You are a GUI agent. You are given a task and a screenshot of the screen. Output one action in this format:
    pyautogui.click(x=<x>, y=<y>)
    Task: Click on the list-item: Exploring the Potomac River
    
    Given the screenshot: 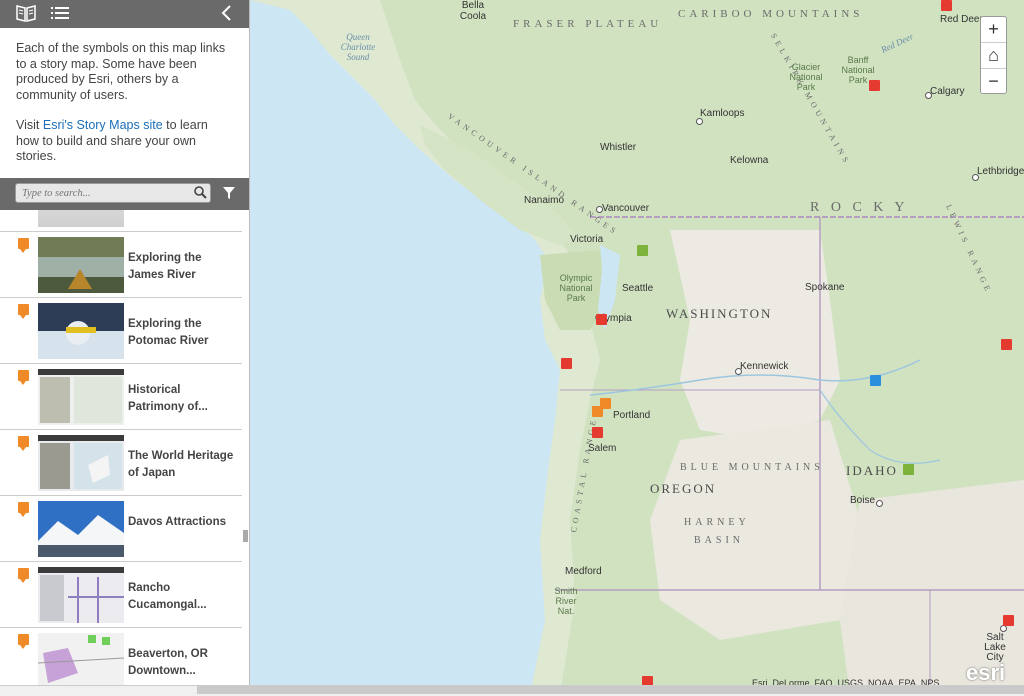 What is the action you would take?
    pyautogui.click(x=121, y=331)
    